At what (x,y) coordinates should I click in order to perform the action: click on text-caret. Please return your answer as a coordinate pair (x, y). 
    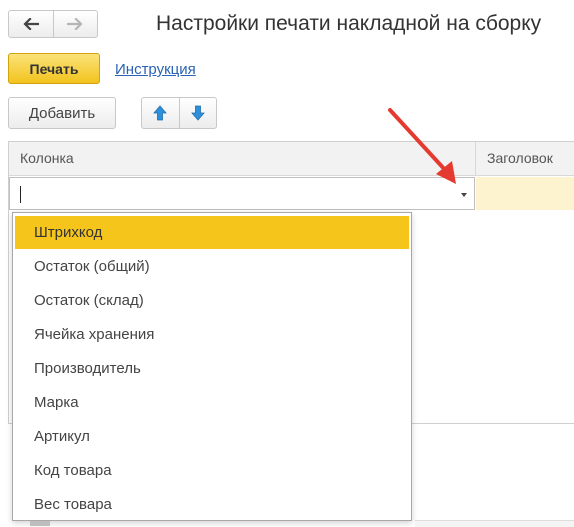
    Looking at the image, I should click on (20, 194).